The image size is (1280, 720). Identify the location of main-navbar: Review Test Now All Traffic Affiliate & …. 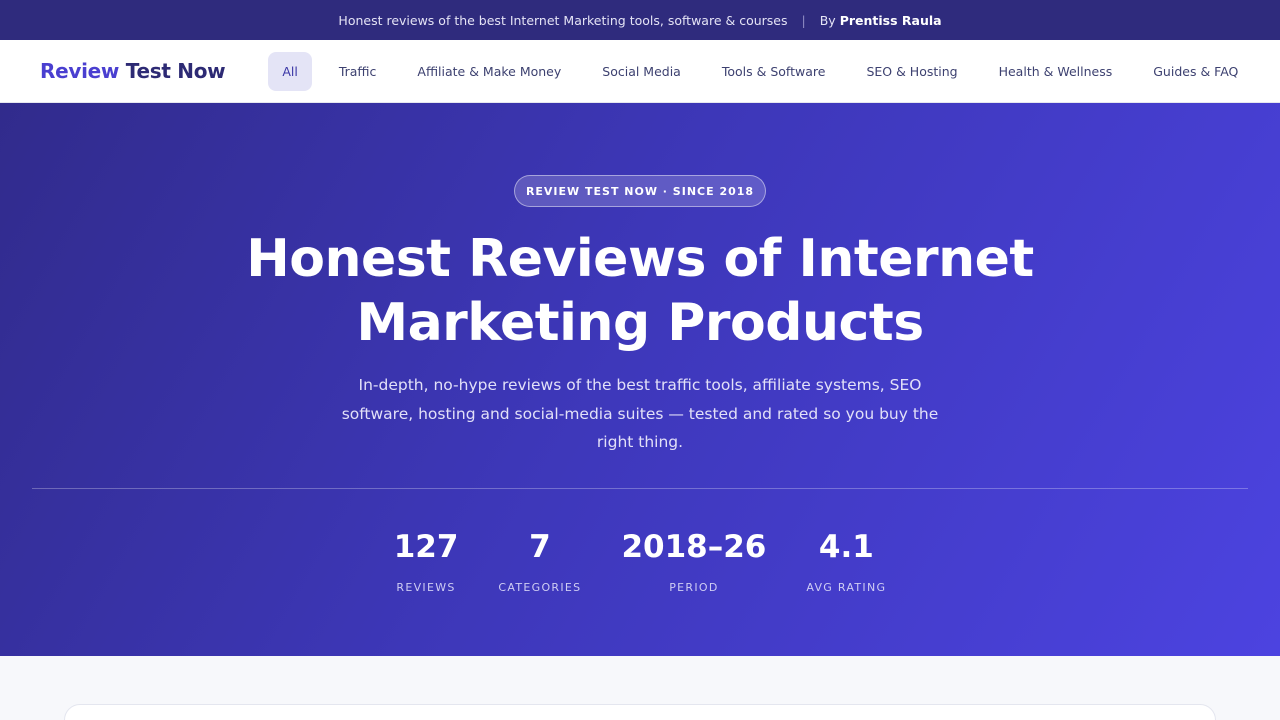
(640, 71).